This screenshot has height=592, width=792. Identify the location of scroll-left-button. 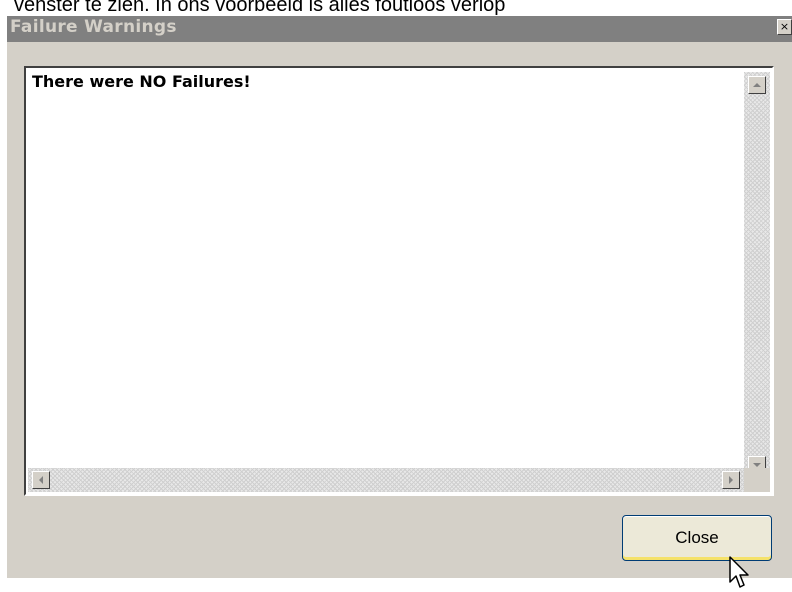
(41, 480).